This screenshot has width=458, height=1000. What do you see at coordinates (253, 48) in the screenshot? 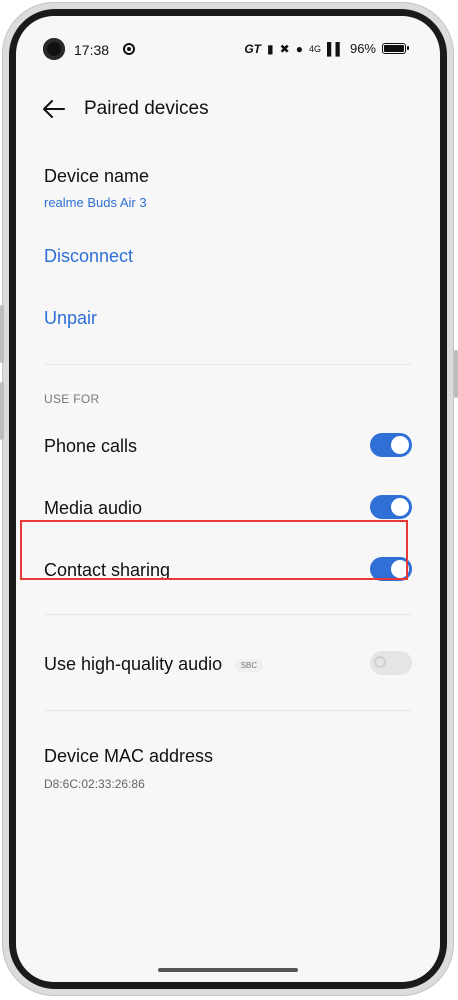
I see `gt-icon: GT` at bounding box center [253, 48].